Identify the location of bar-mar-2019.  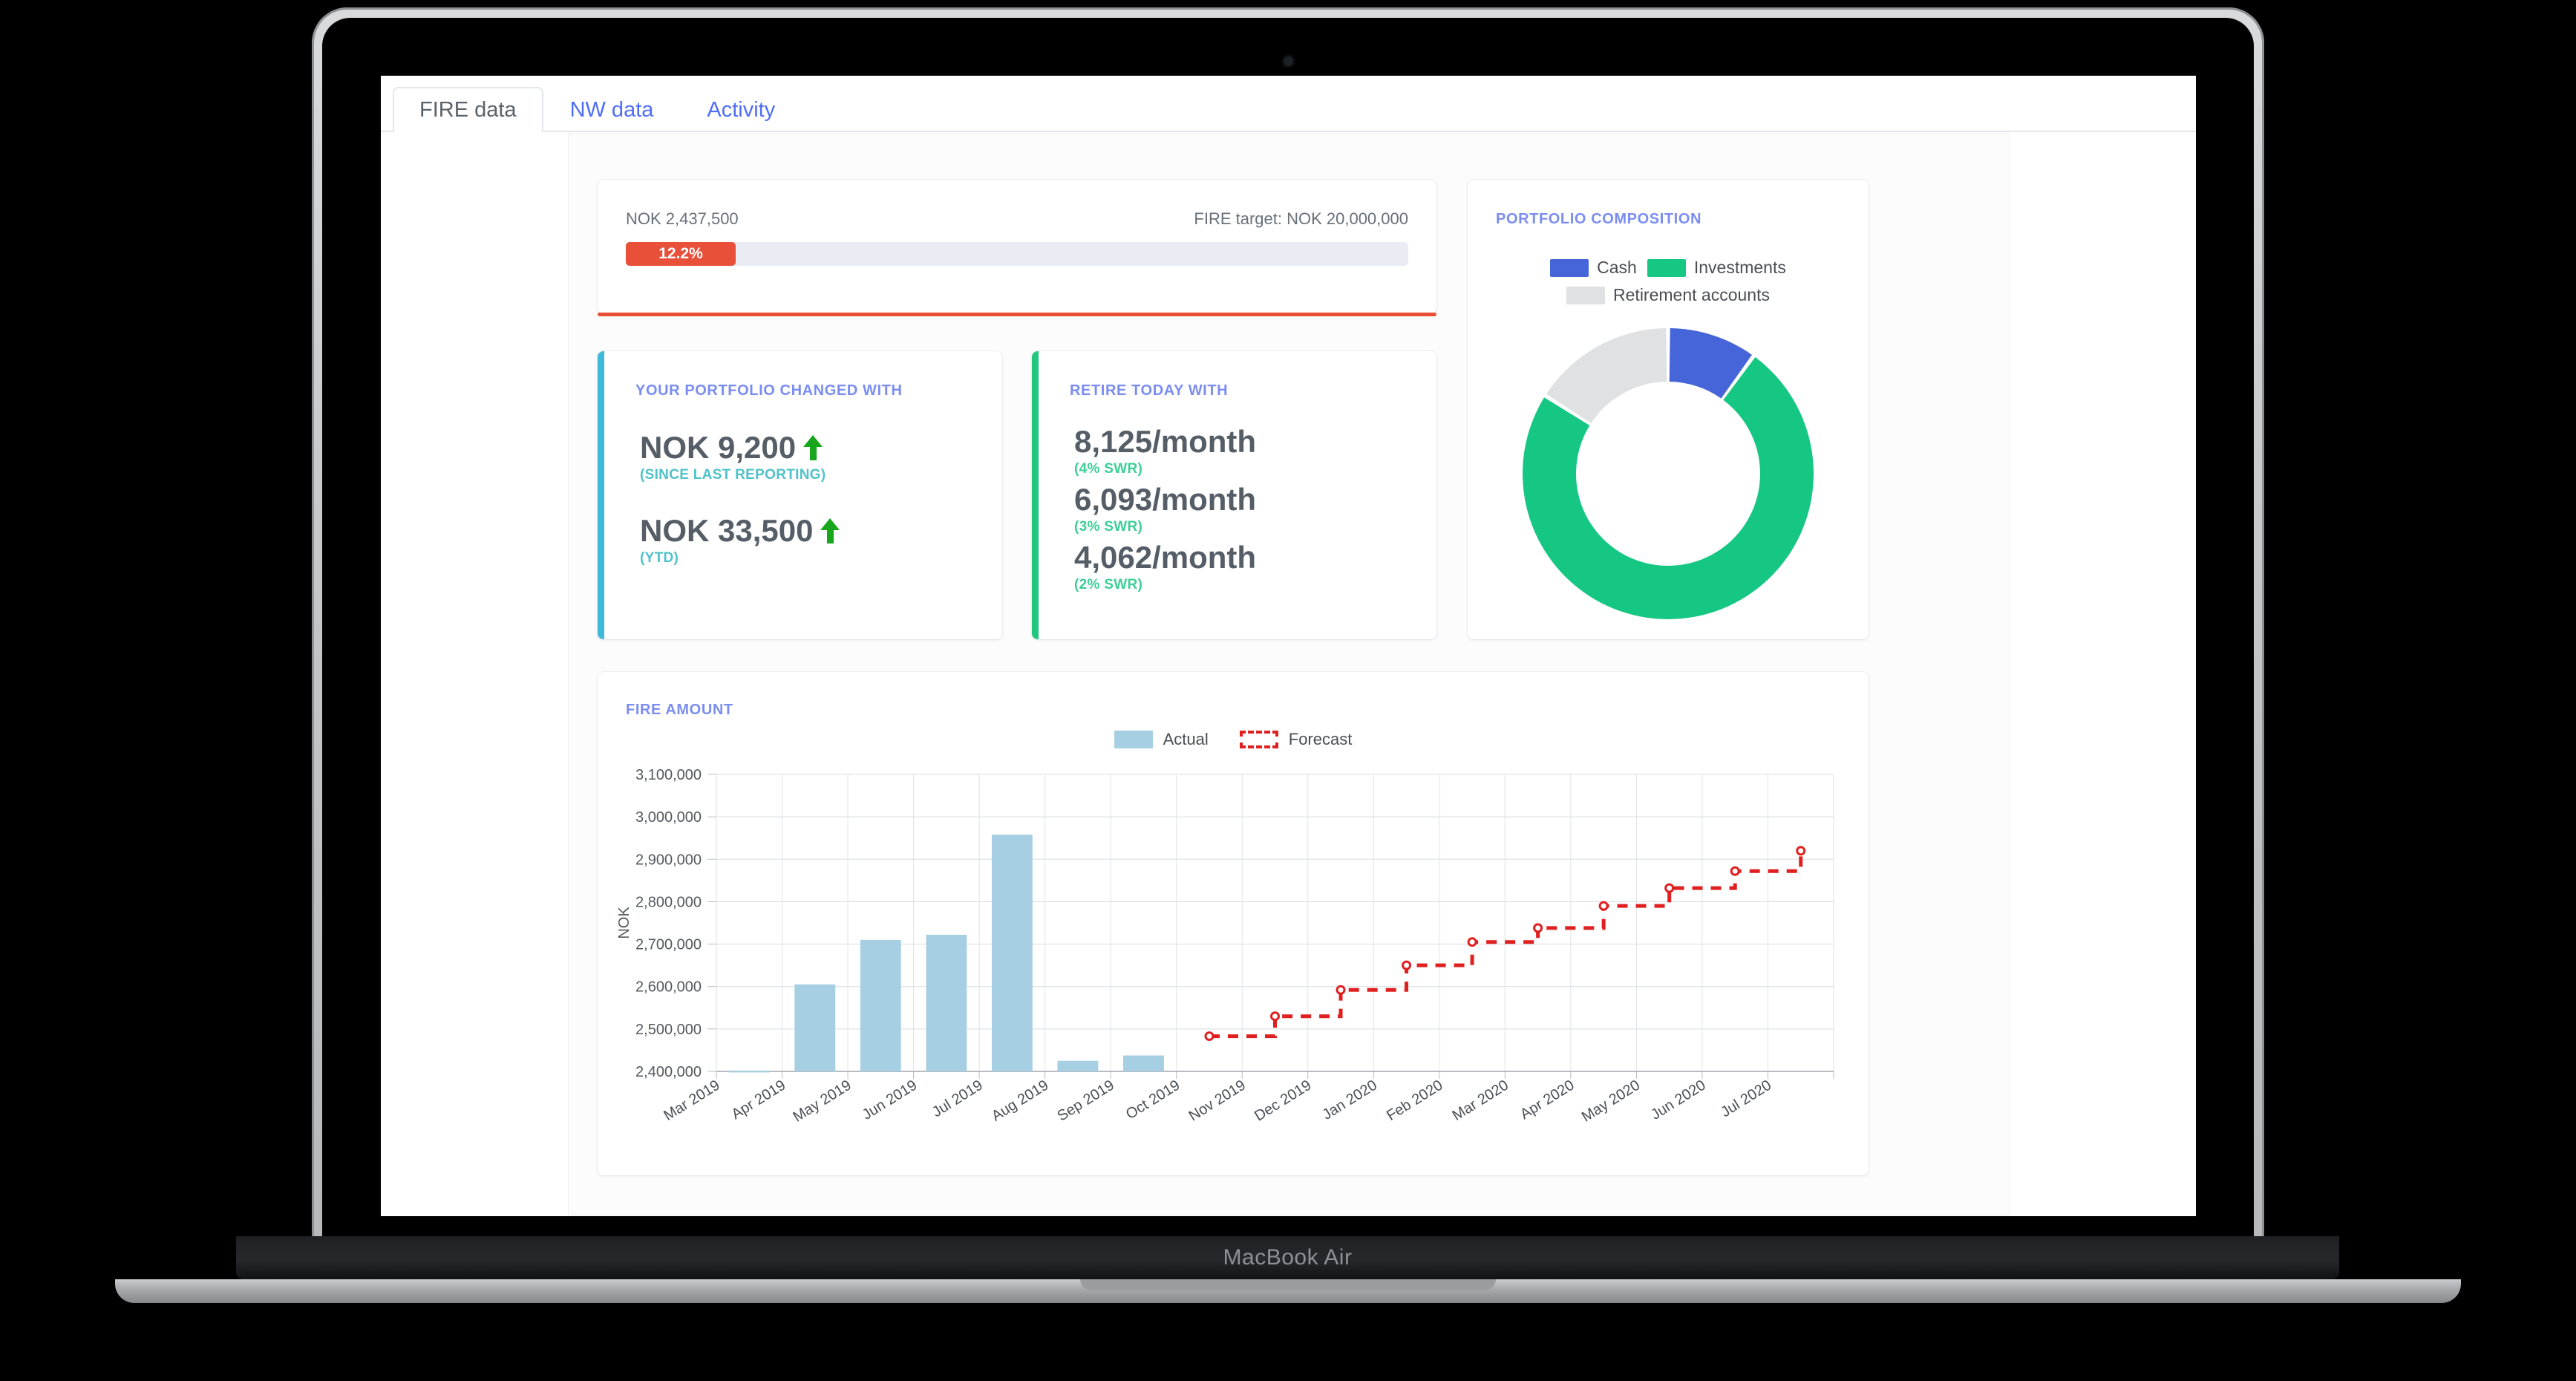
(749, 1072).